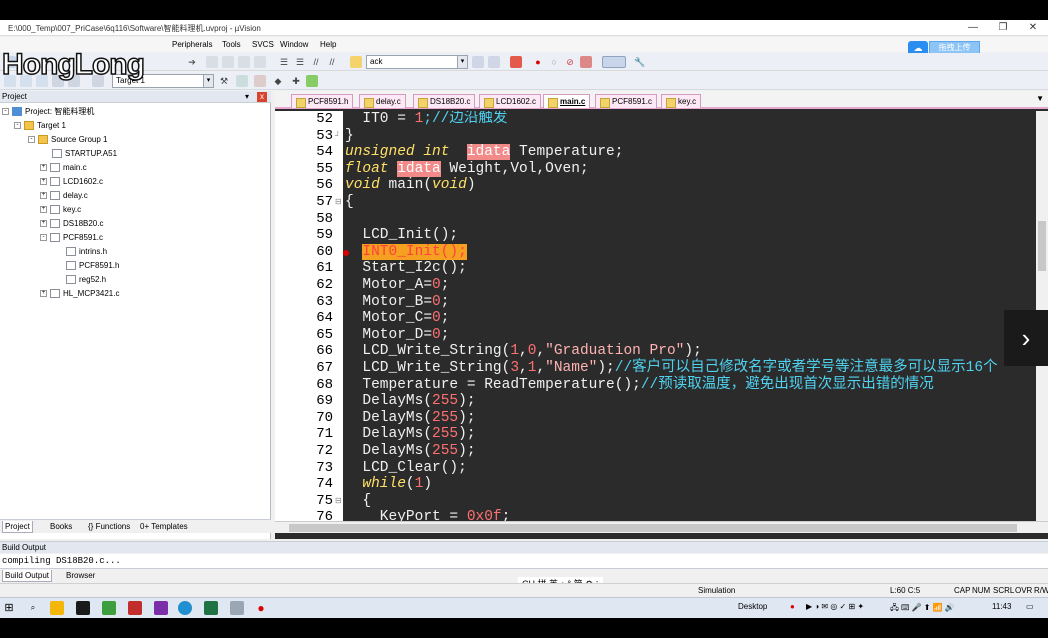  Describe the element at coordinates (296, 81) in the screenshot. I see `pack-installer-icon: ✚` at that location.